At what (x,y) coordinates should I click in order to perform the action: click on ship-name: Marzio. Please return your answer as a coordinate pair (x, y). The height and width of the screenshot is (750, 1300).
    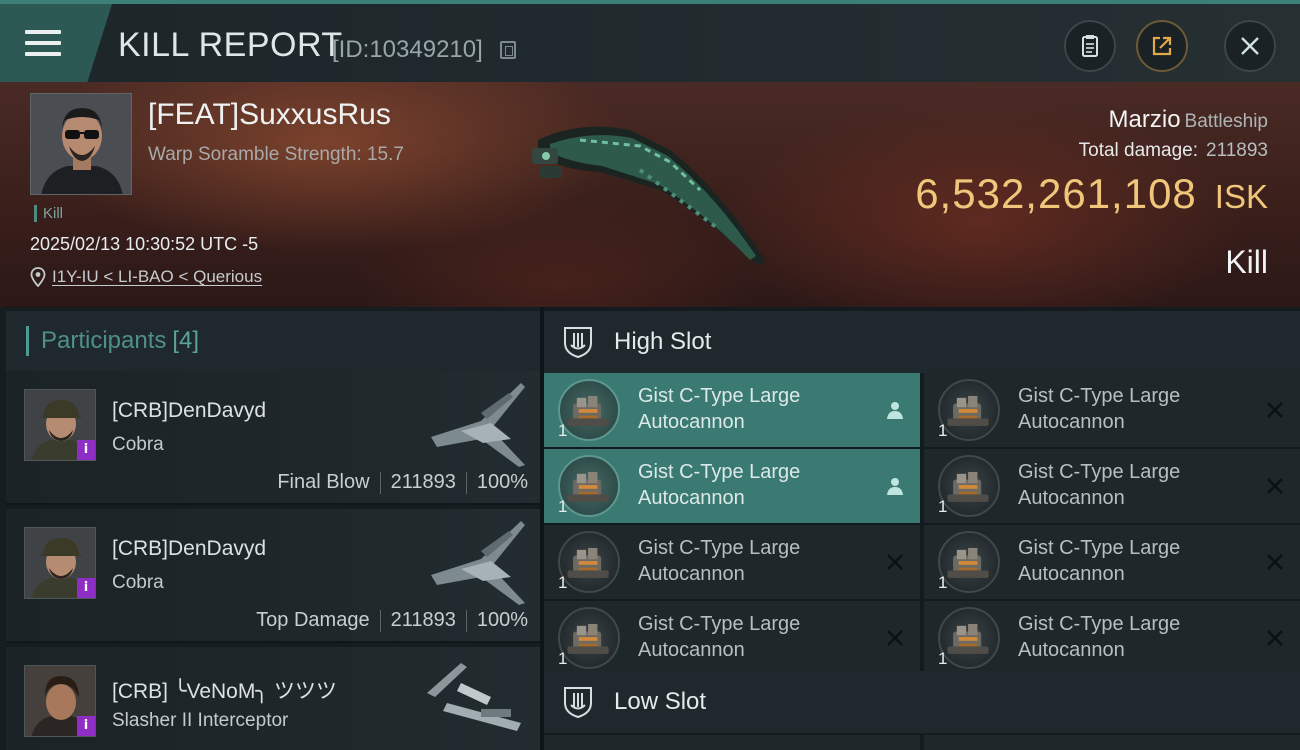
    Looking at the image, I should click on (1144, 119).